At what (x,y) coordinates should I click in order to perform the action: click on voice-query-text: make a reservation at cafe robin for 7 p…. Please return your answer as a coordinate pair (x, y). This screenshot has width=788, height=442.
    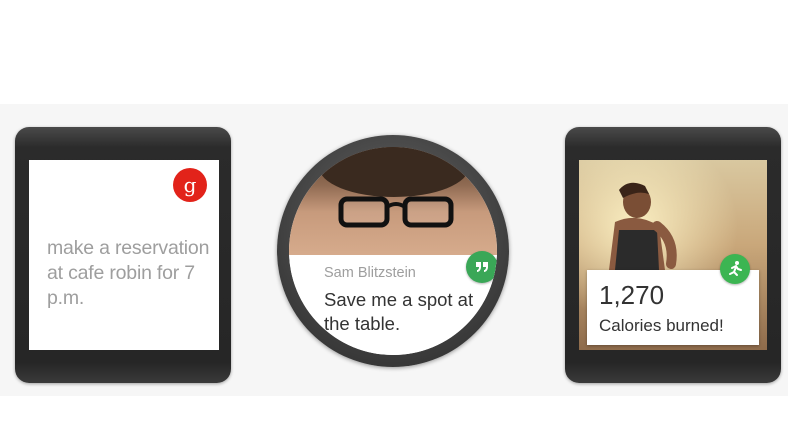
    Looking at the image, I should click on (128, 273).